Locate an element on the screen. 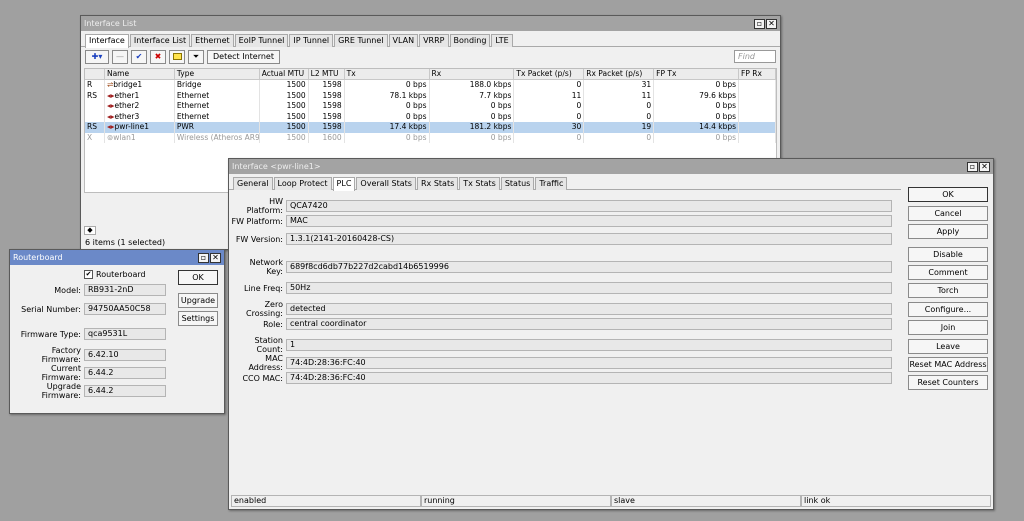  reset-counters-button: Reset Counters is located at coordinates (948, 382).